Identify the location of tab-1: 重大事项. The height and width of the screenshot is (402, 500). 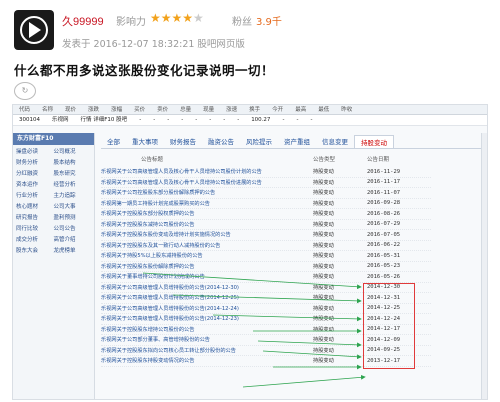
(145, 141).